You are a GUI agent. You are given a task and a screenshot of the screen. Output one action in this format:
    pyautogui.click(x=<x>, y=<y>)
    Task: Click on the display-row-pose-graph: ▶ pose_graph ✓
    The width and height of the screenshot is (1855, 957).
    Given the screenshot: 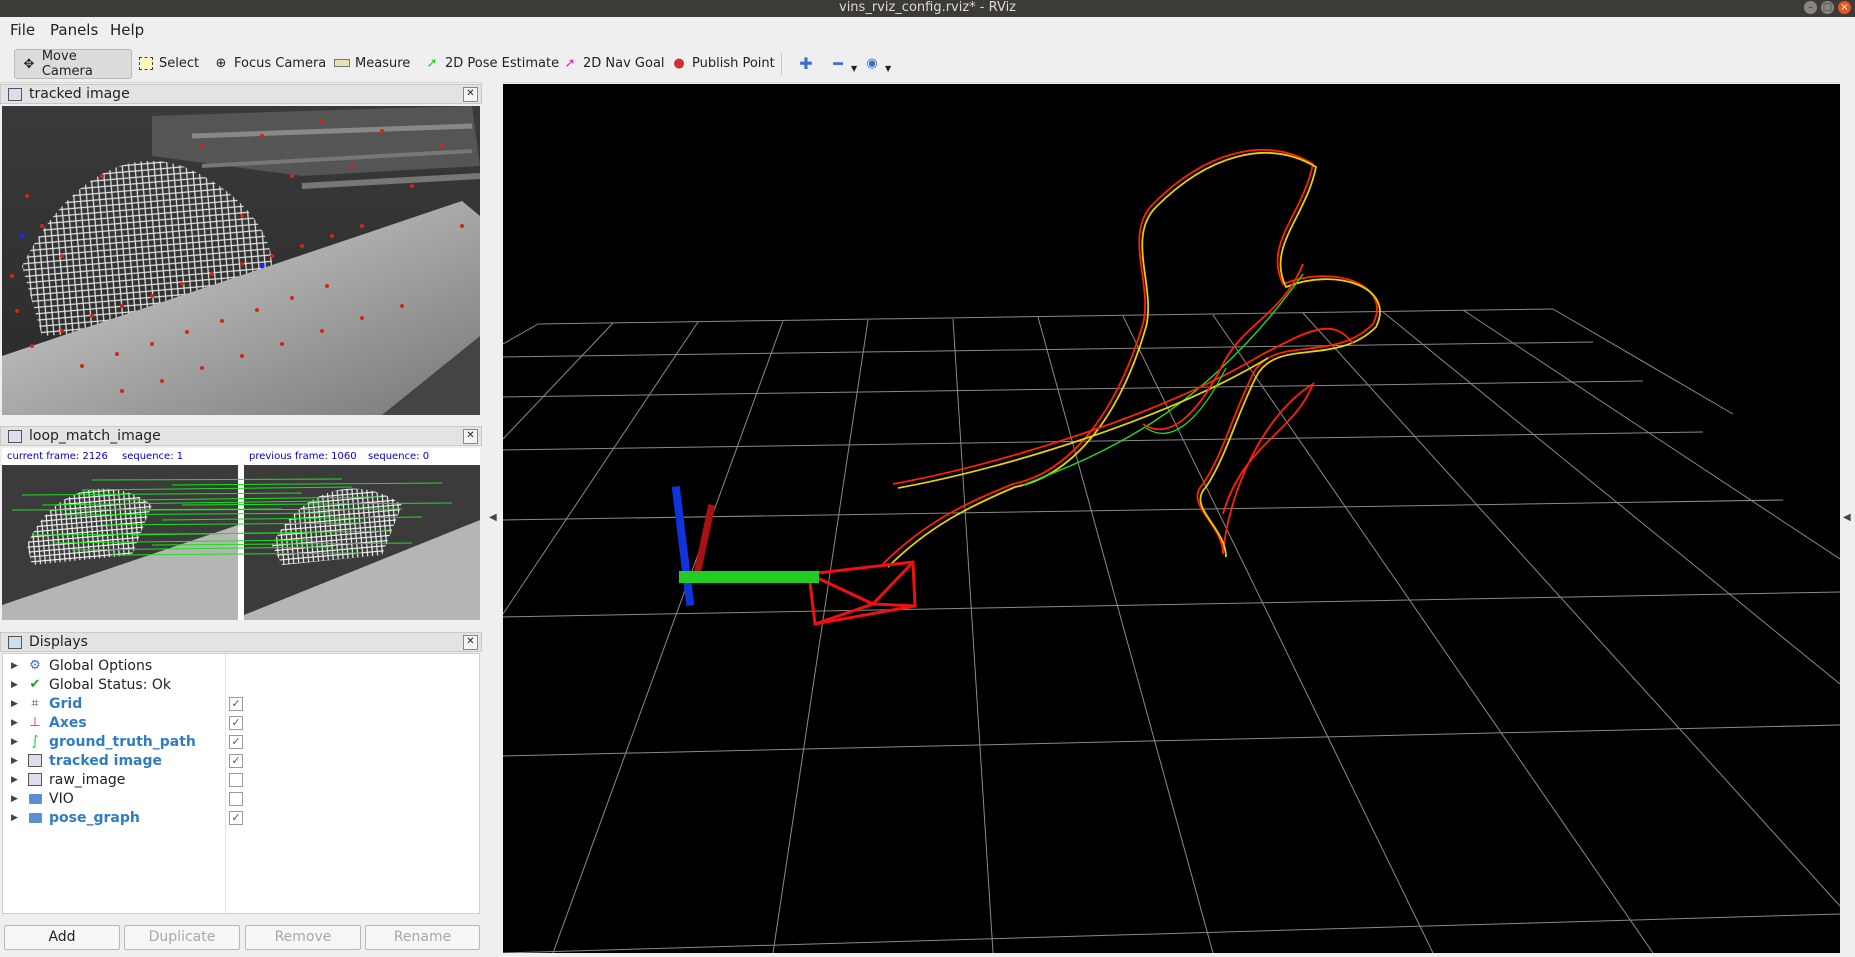 What is the action you would take?
    pyautogui.click(x=241, y=817)
    